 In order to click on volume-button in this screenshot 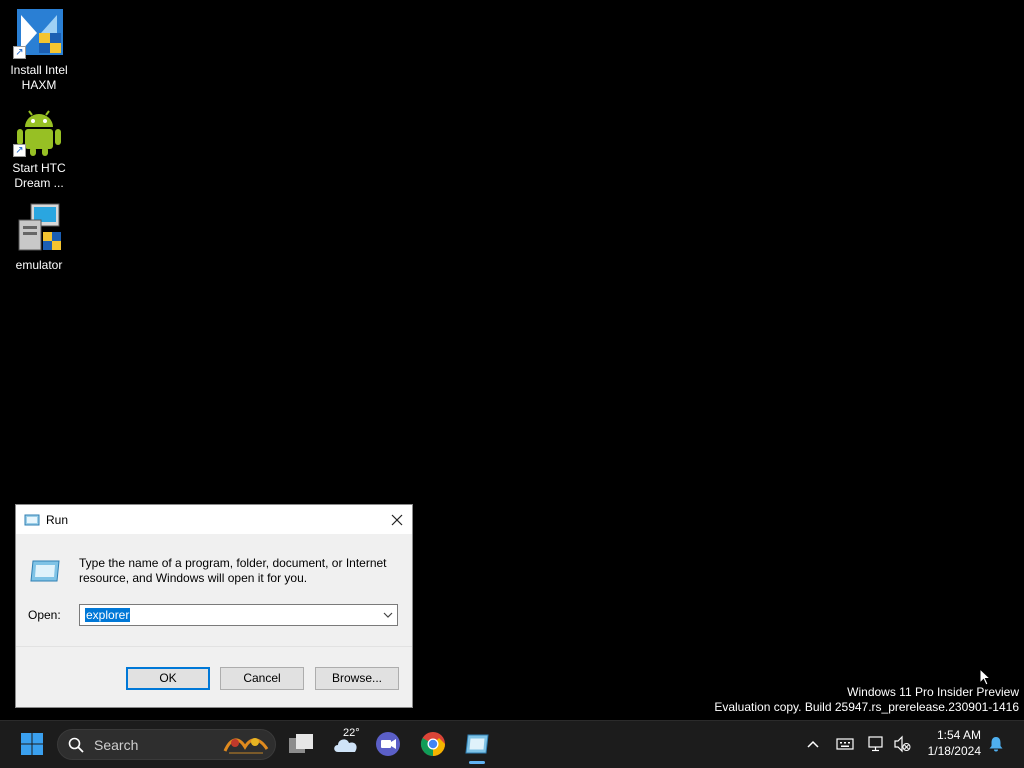, I will do `click(902, 744)`.